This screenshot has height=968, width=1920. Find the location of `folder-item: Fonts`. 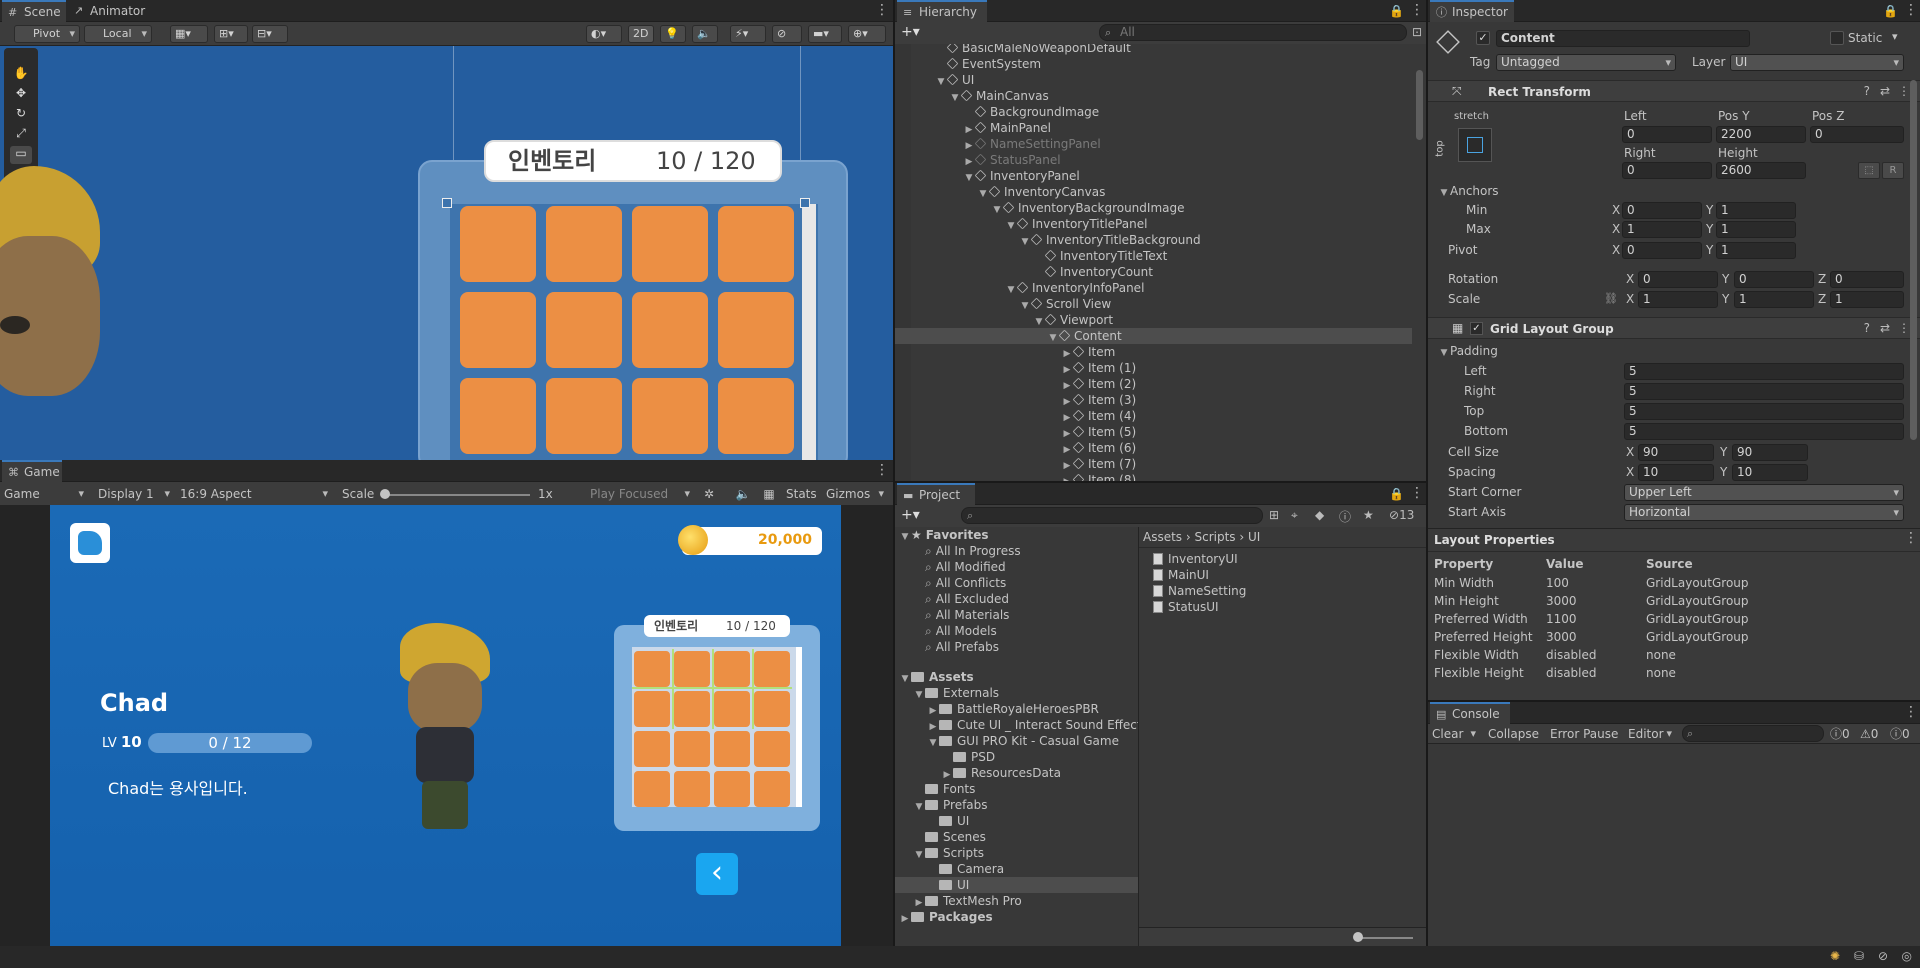

folder-item: Fonts is located at coordinates (1016, 789).